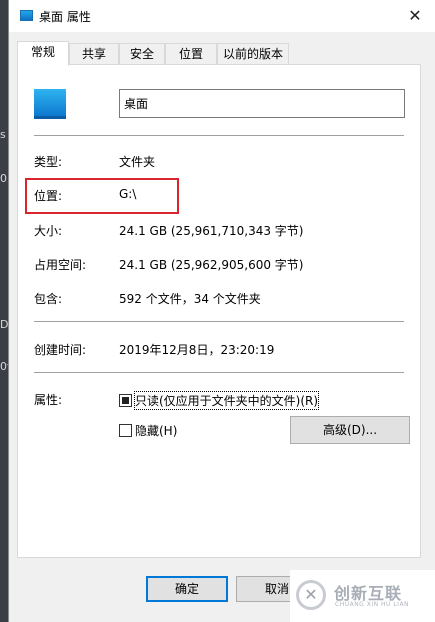  What do you see at coordinates (262, 103) in the screenshot?
I see `folder-name-field: 桌面` at bounding box center [262, 103].